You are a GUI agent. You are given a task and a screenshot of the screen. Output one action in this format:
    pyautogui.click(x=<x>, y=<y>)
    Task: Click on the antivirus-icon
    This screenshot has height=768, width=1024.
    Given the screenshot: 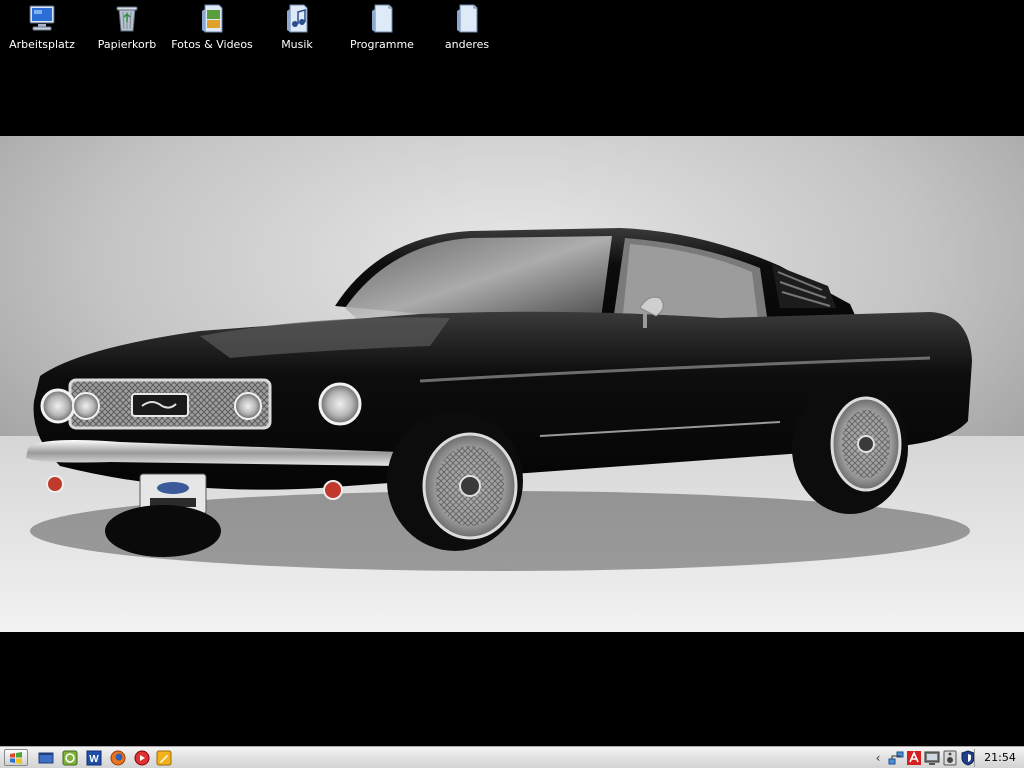 What is the action you would take?
    pyautogui.click(x=914, y=758)
    